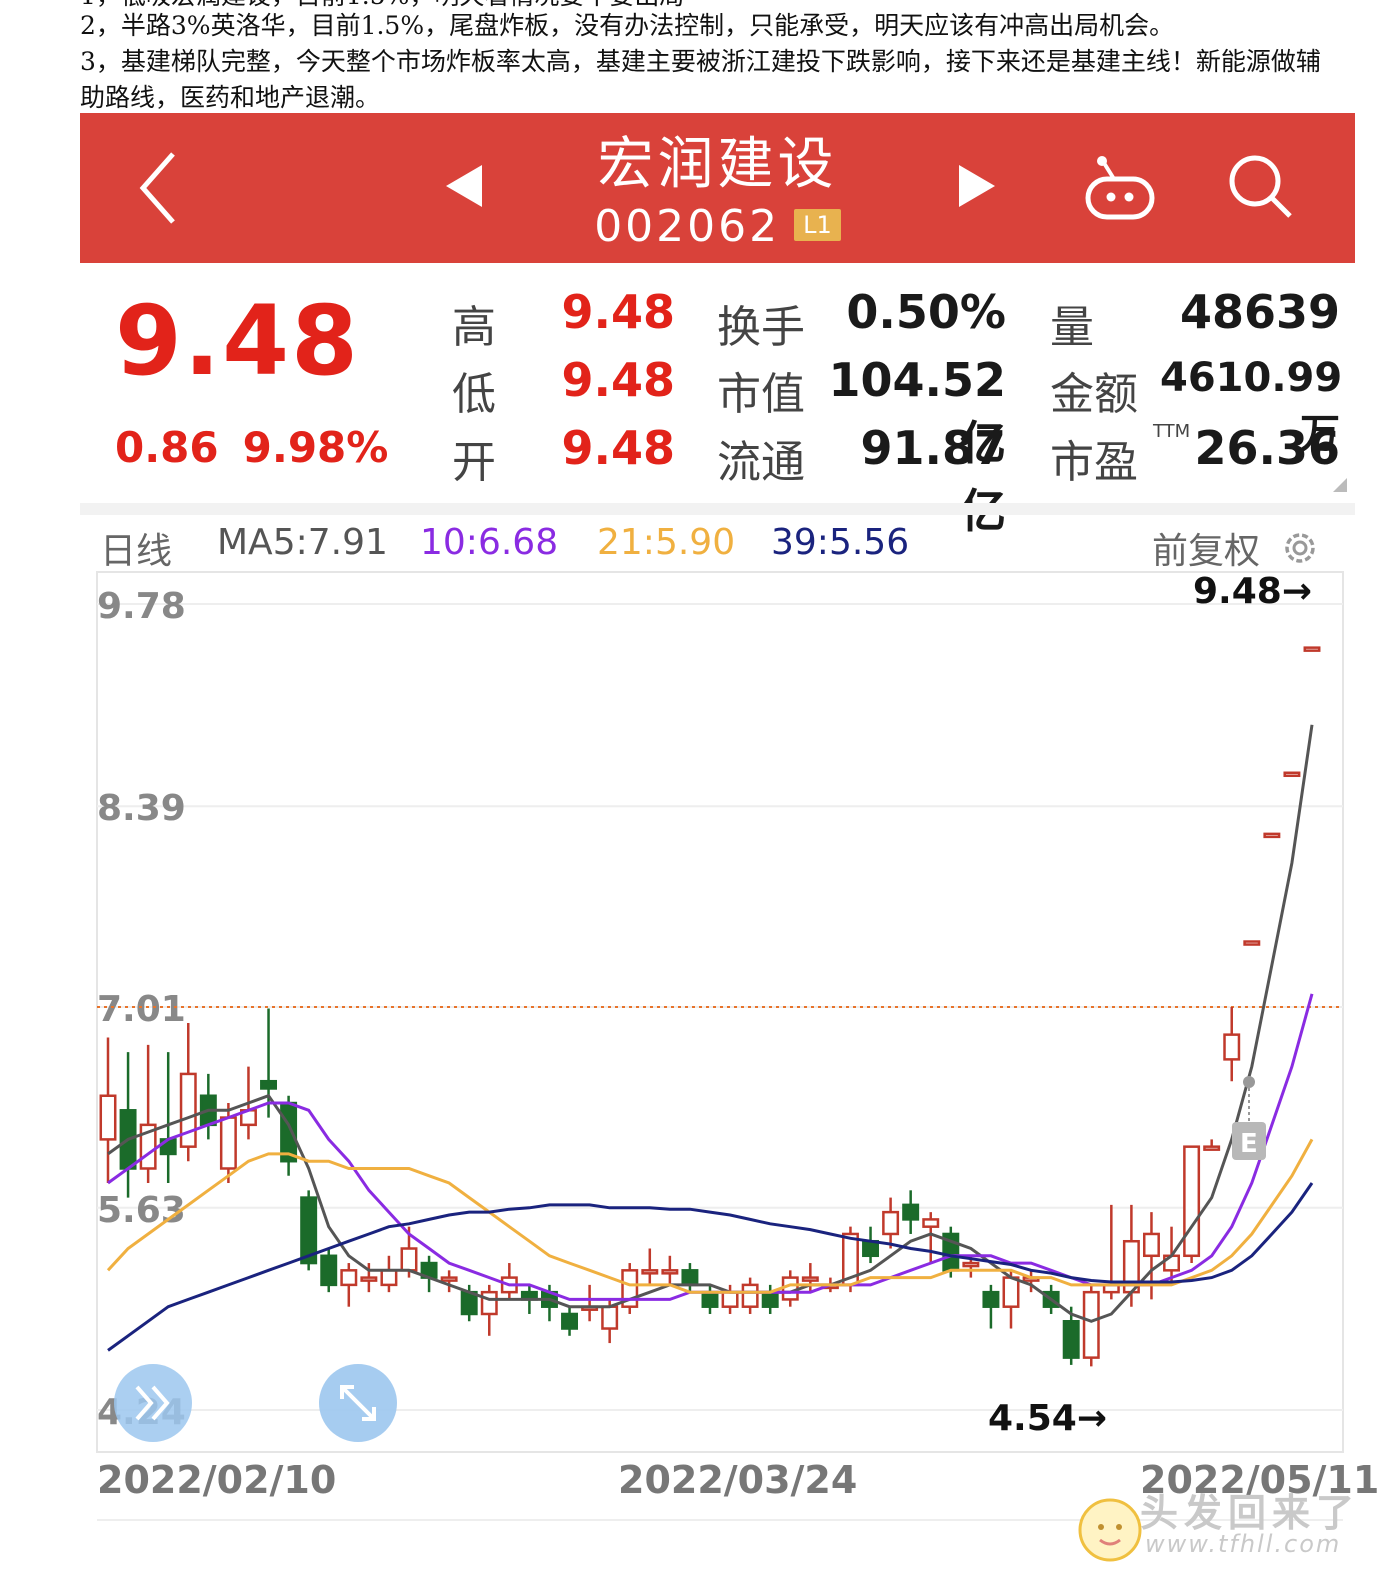 Image resolution: width=1383 pixels, height=1580 pixels. I want to click on event-marker-dot, so click(1249, 1082).